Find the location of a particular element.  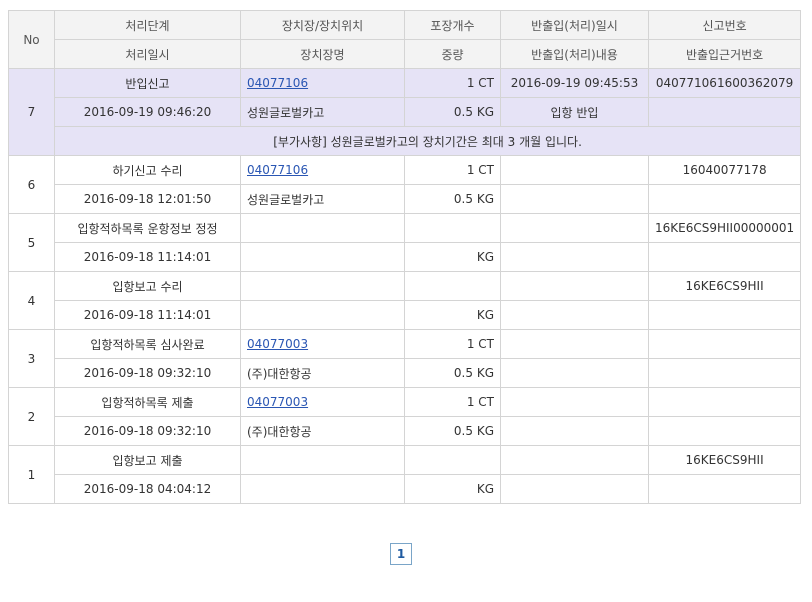

storage-note: [부가사항] 성원글로벌카고의 장치기간은 최대 3 개월 입니다. is located at coordinates (427, 141).